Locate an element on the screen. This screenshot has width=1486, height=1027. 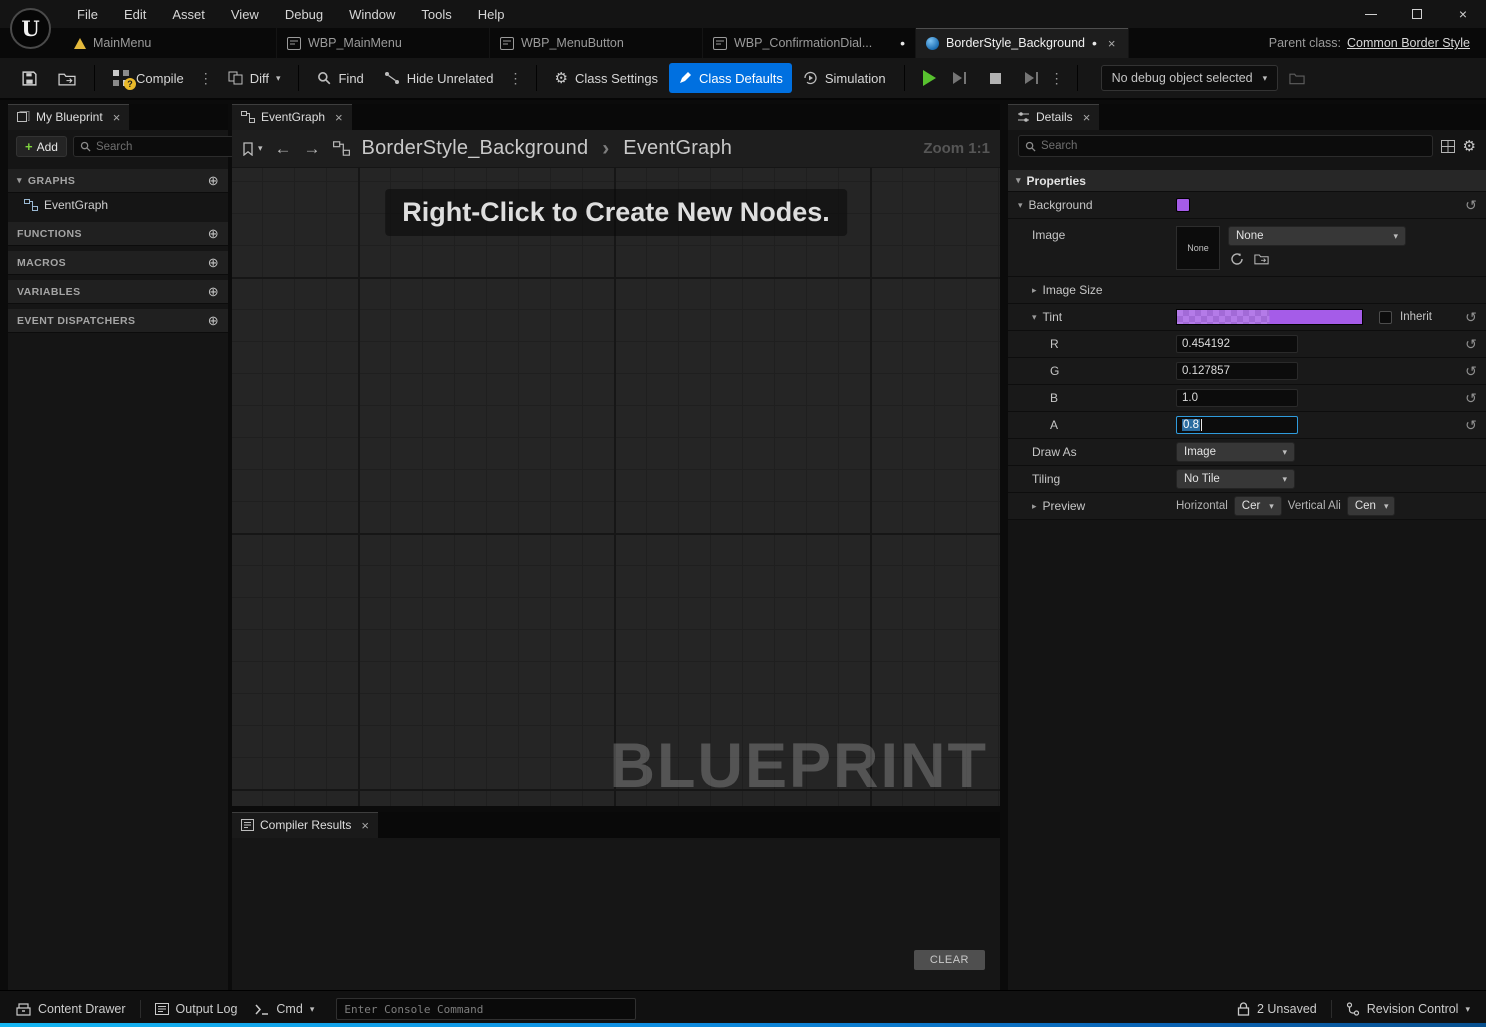
add-event-dispatcher-icon: ⊕ is located at coordinates (213, 321).